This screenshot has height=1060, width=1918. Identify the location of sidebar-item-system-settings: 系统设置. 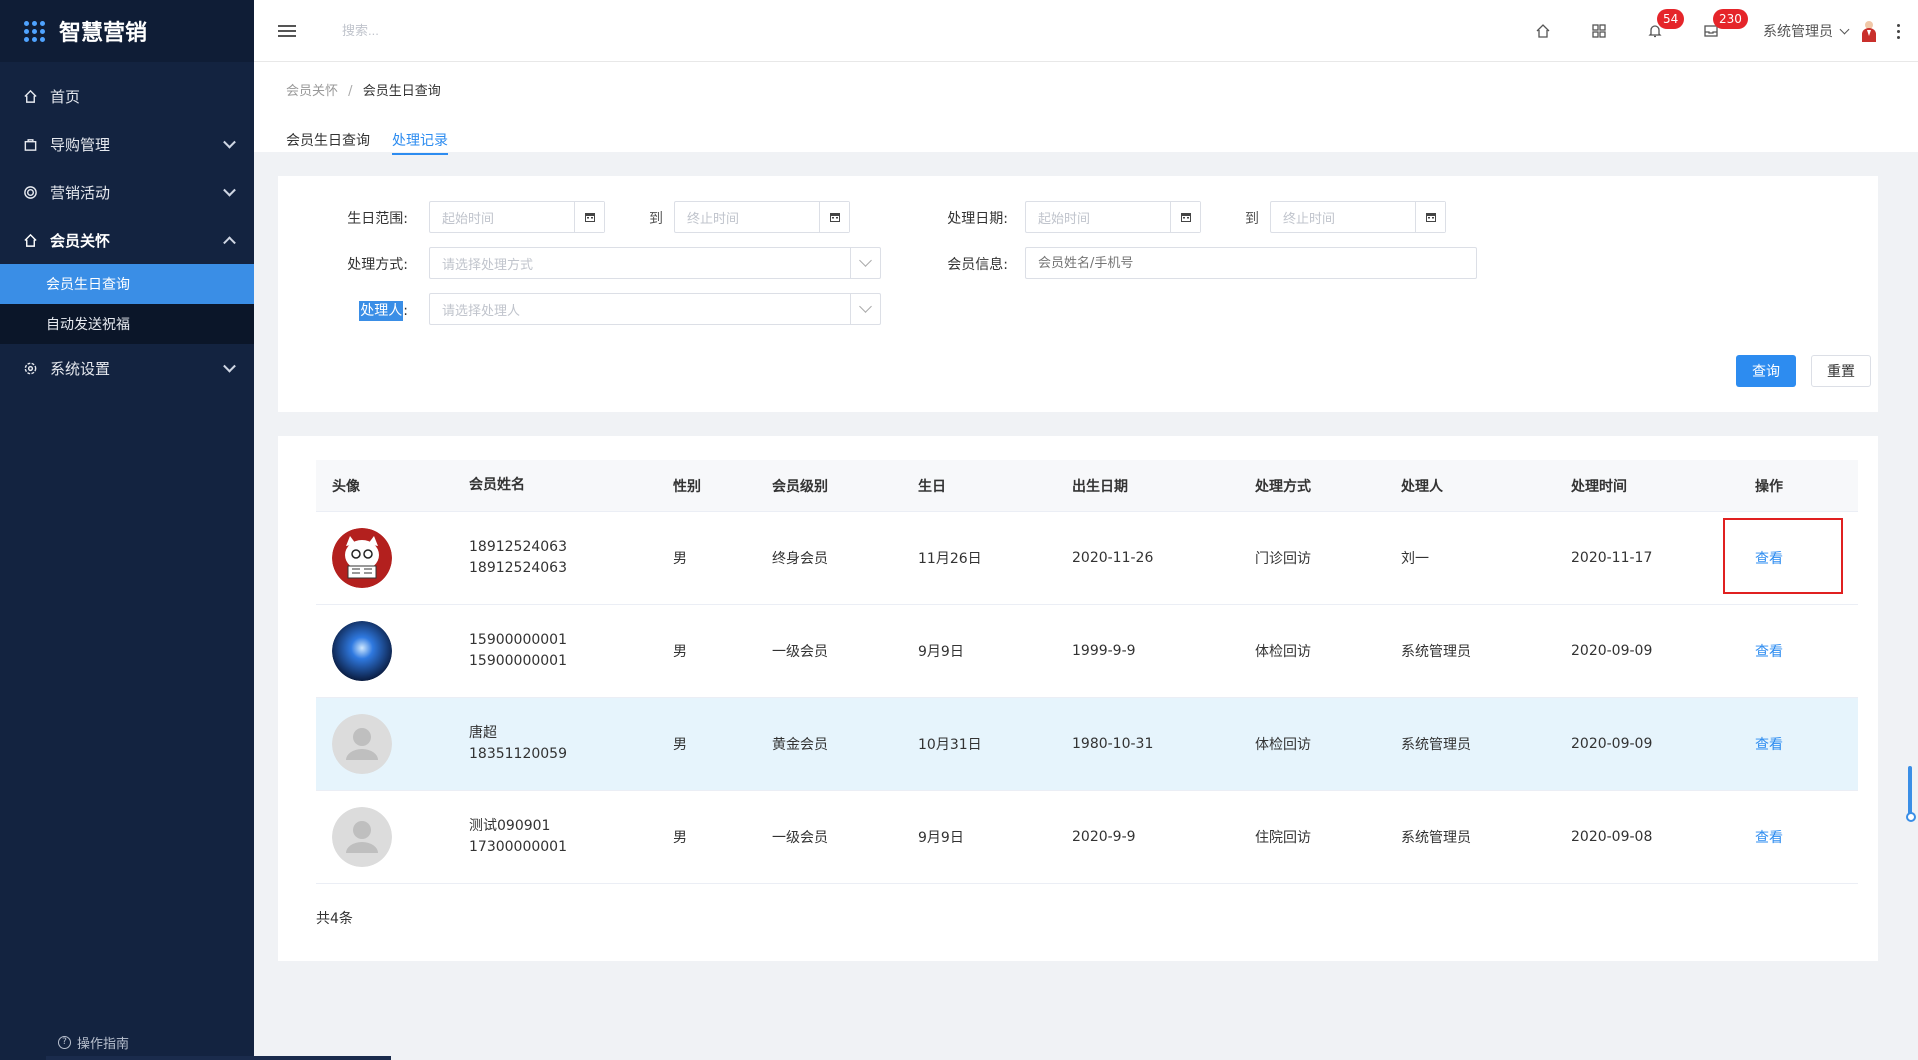
(127, 368).